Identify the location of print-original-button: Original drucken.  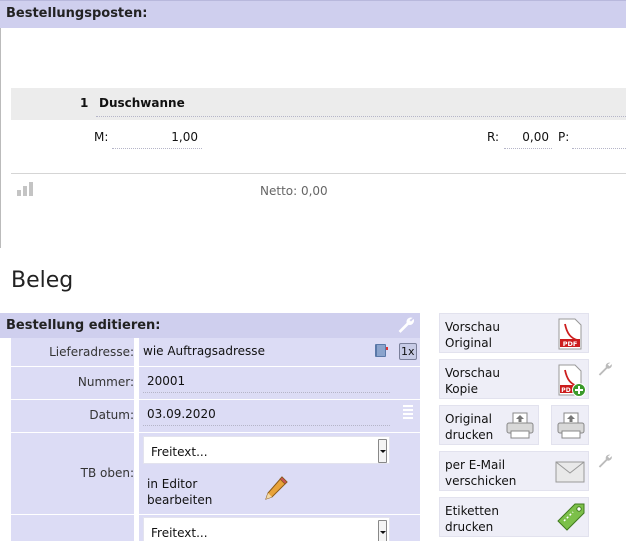
(489, 425).